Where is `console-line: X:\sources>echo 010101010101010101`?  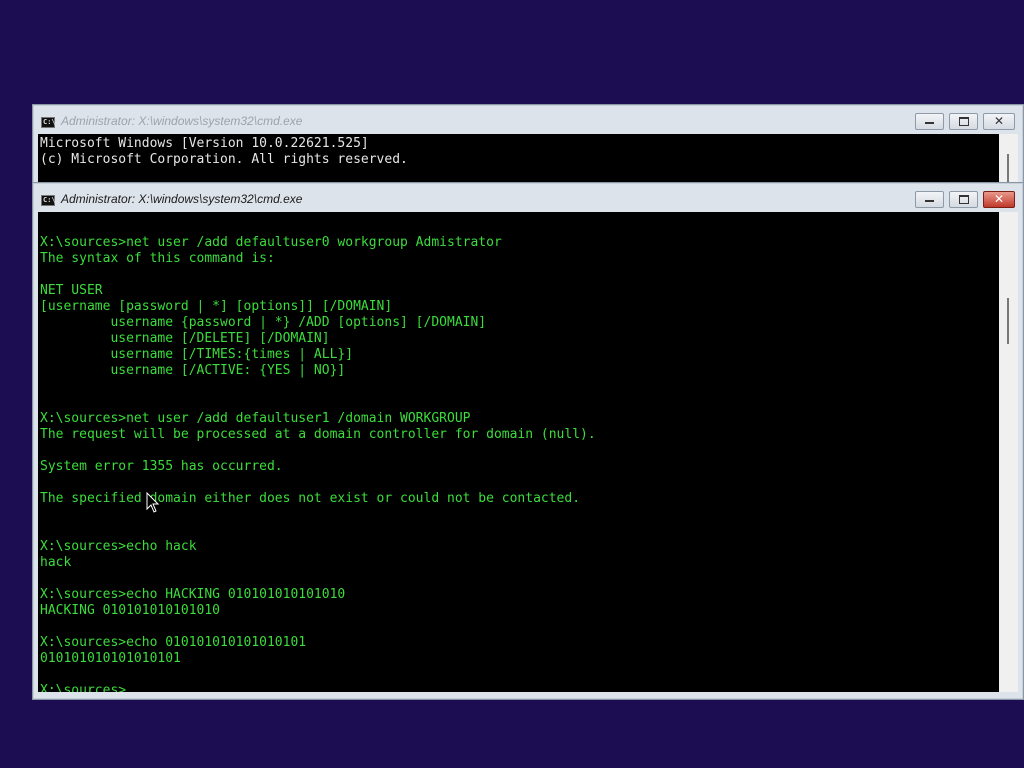
console-line: X:\sources>echo 010101010101010101 is located at coordinates (519, 643).